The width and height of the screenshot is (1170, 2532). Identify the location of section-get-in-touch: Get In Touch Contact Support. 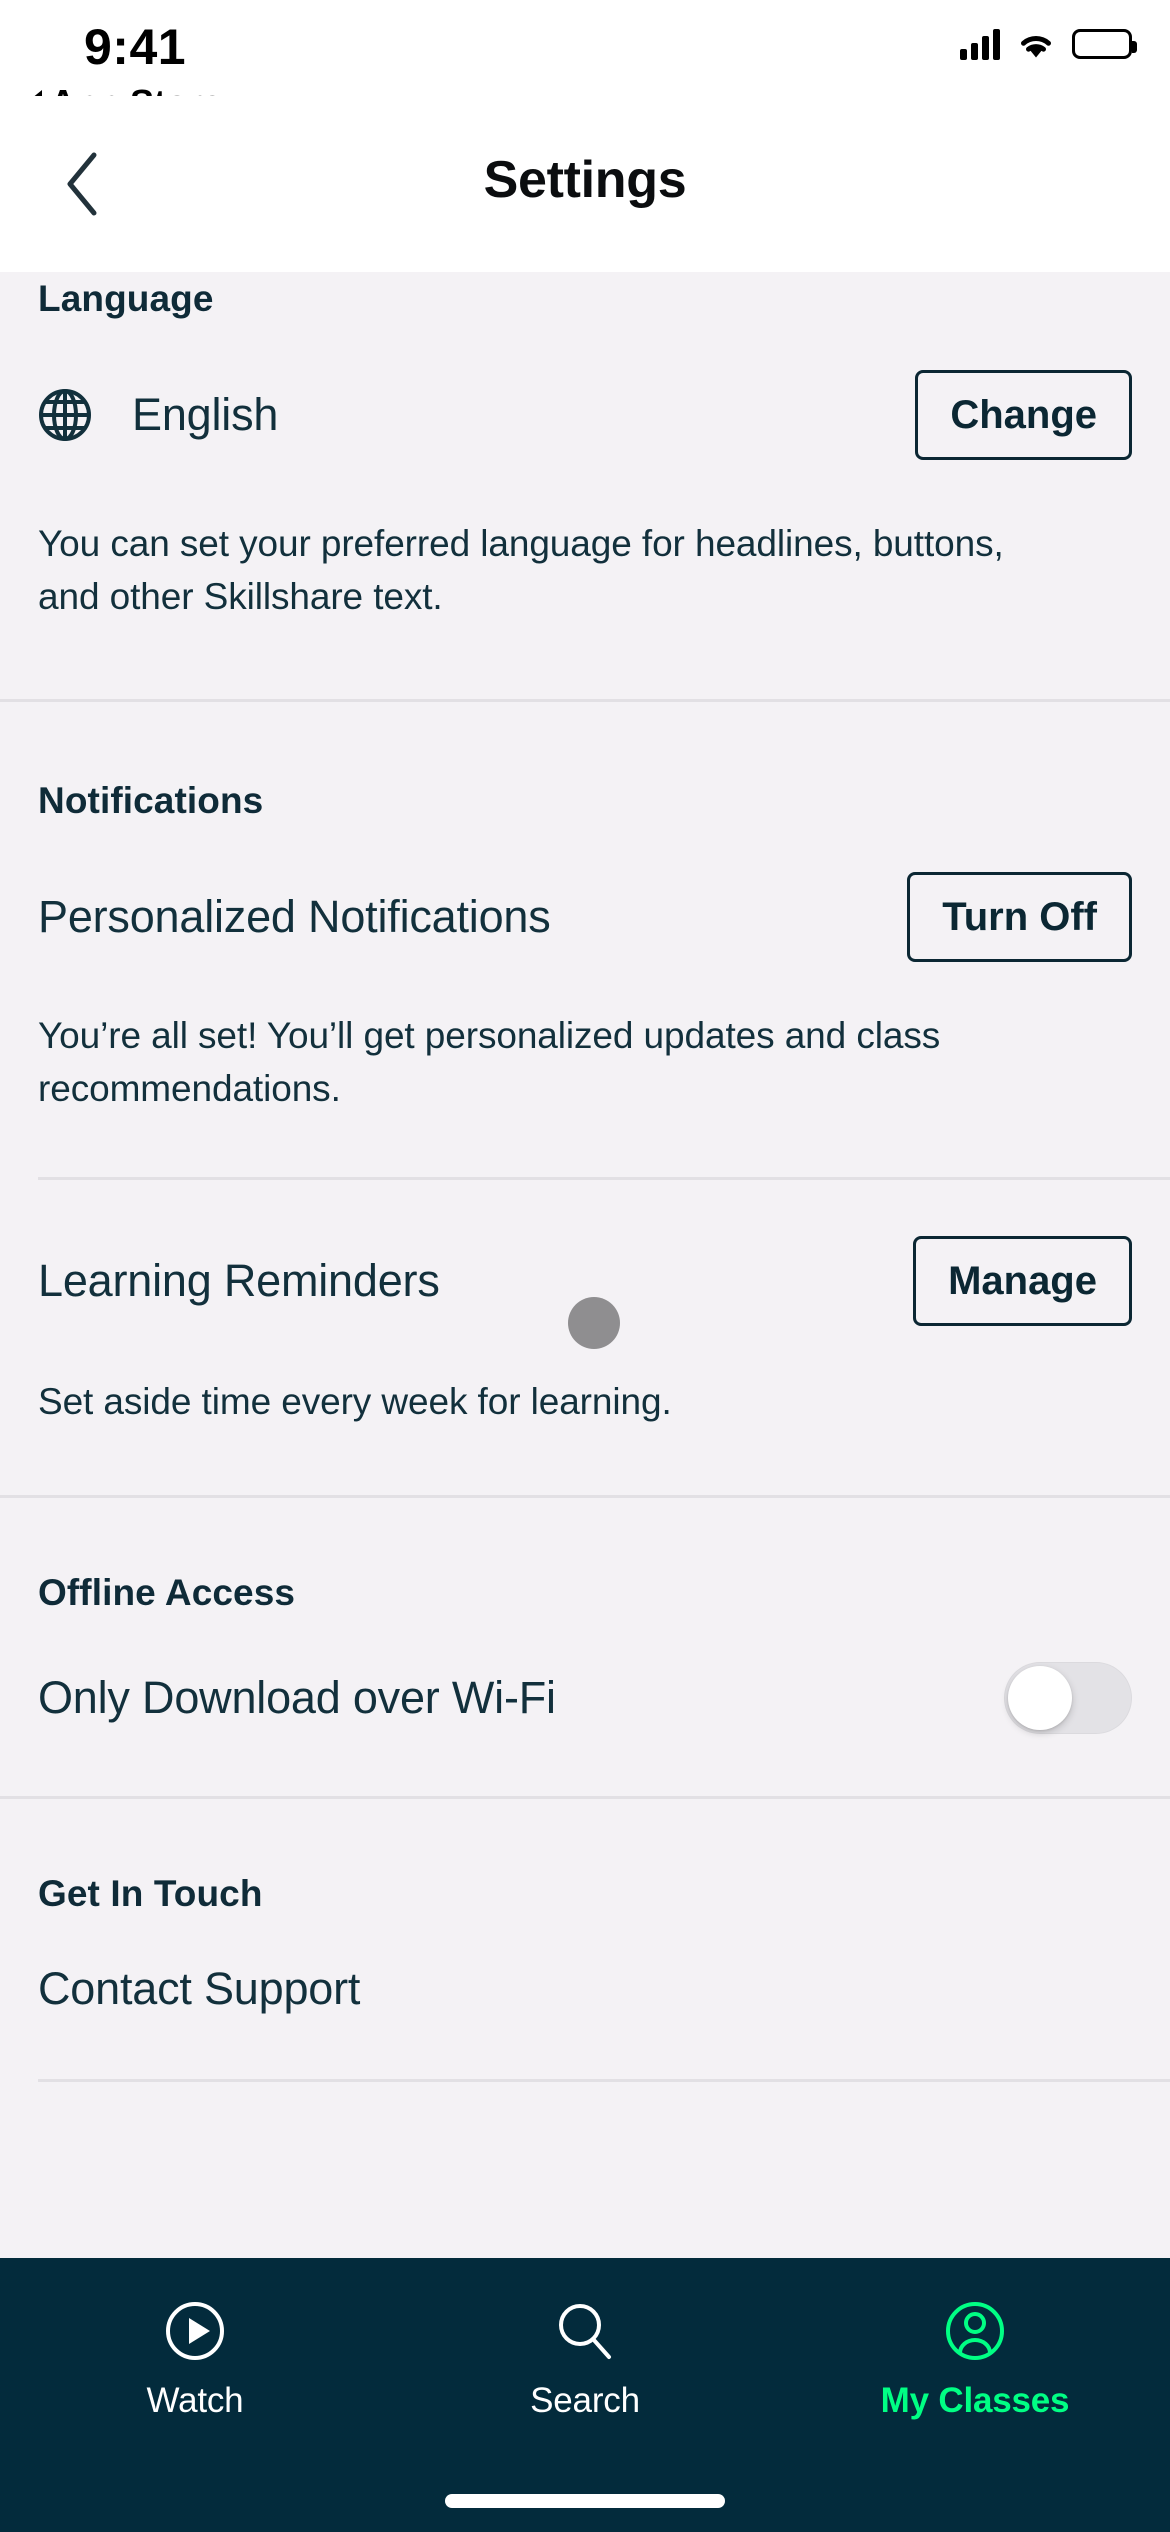
(585, 1907).